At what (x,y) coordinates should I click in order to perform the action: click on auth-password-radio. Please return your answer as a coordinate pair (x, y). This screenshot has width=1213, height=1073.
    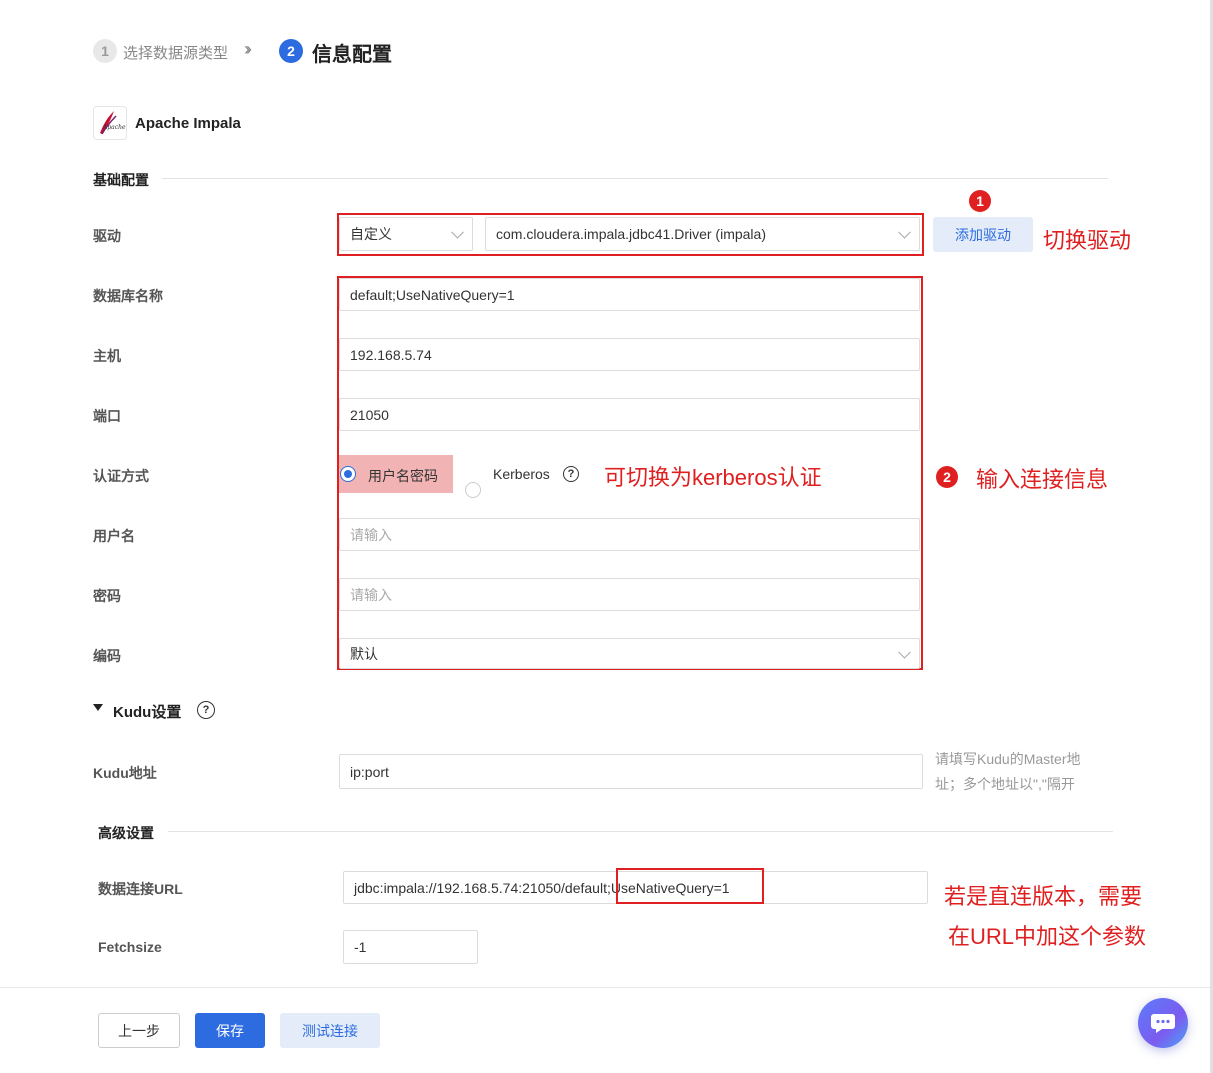
    Looking at the image, I should click on (348, 474).